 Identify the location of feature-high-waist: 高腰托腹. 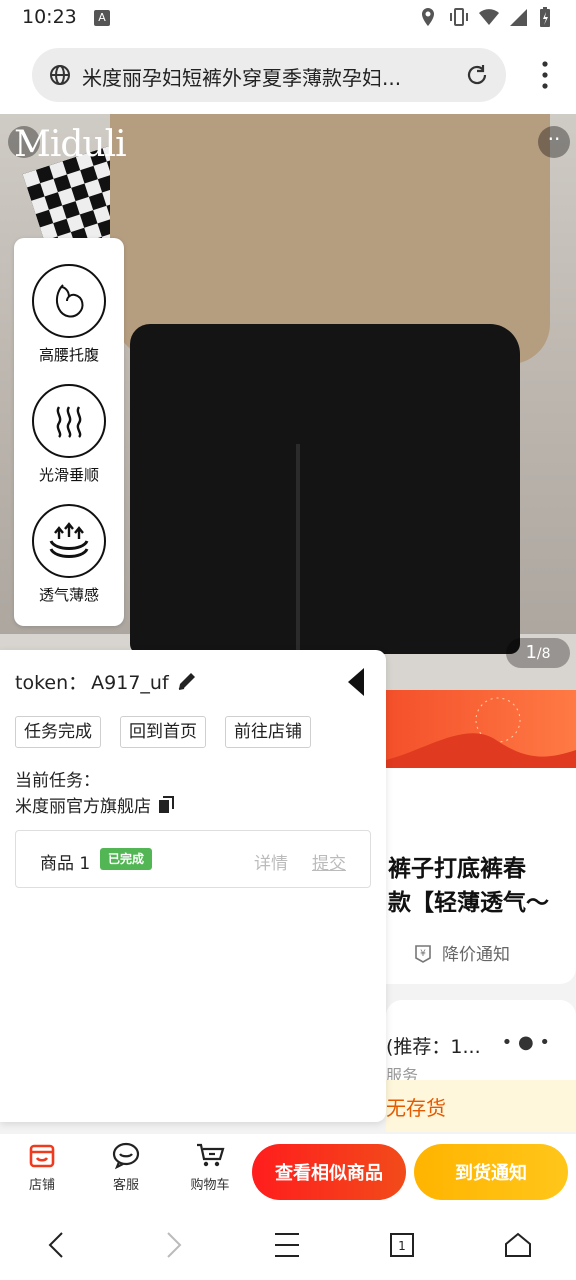
(69, 314).